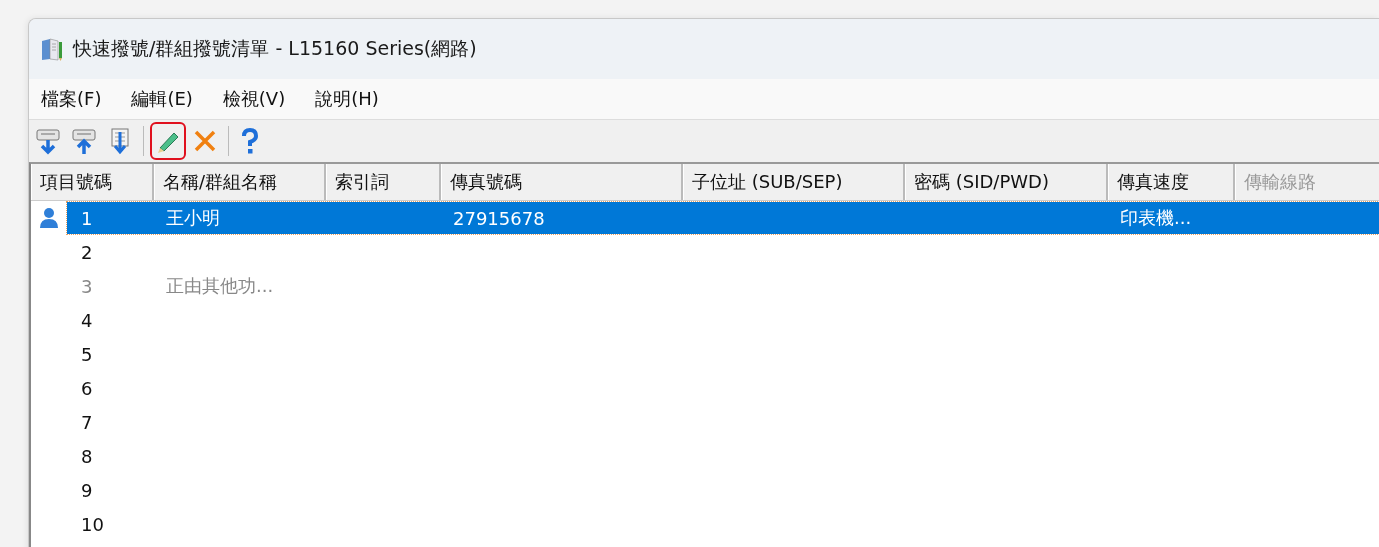  What do you see at coordinates (1006, 182) in the screenshot?
I see `column-header: 密碼 (SID/PWD)` at bounding box center [1006, 182].